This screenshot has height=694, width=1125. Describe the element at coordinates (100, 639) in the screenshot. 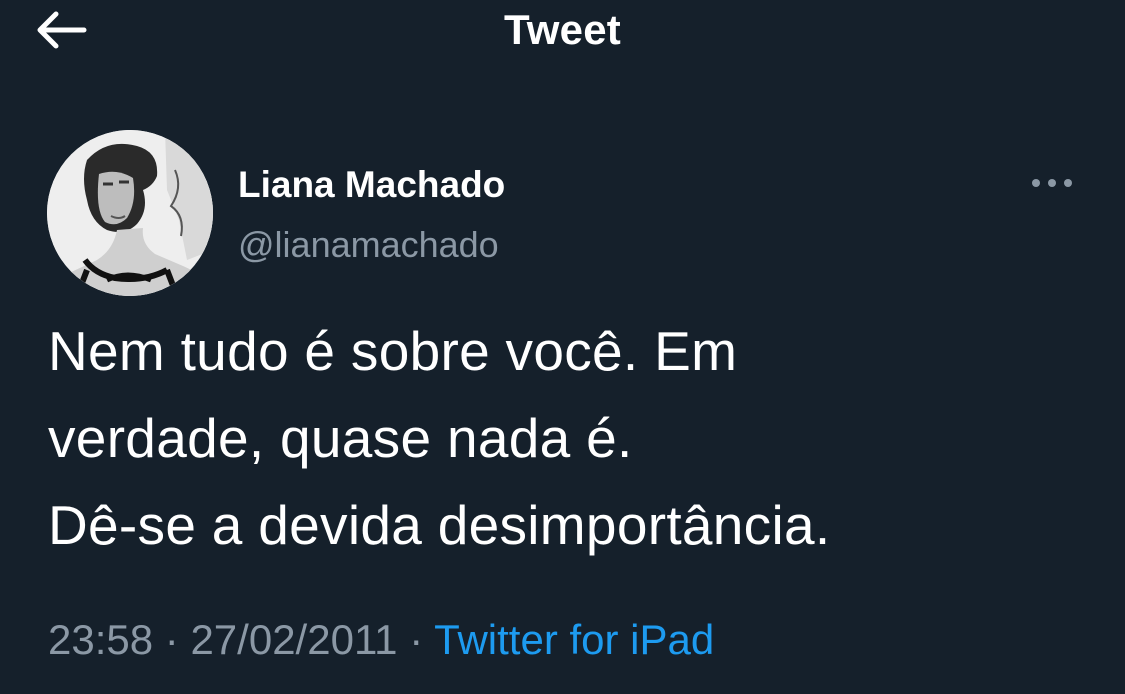

I see `tweet-time: 23:58` at that location.